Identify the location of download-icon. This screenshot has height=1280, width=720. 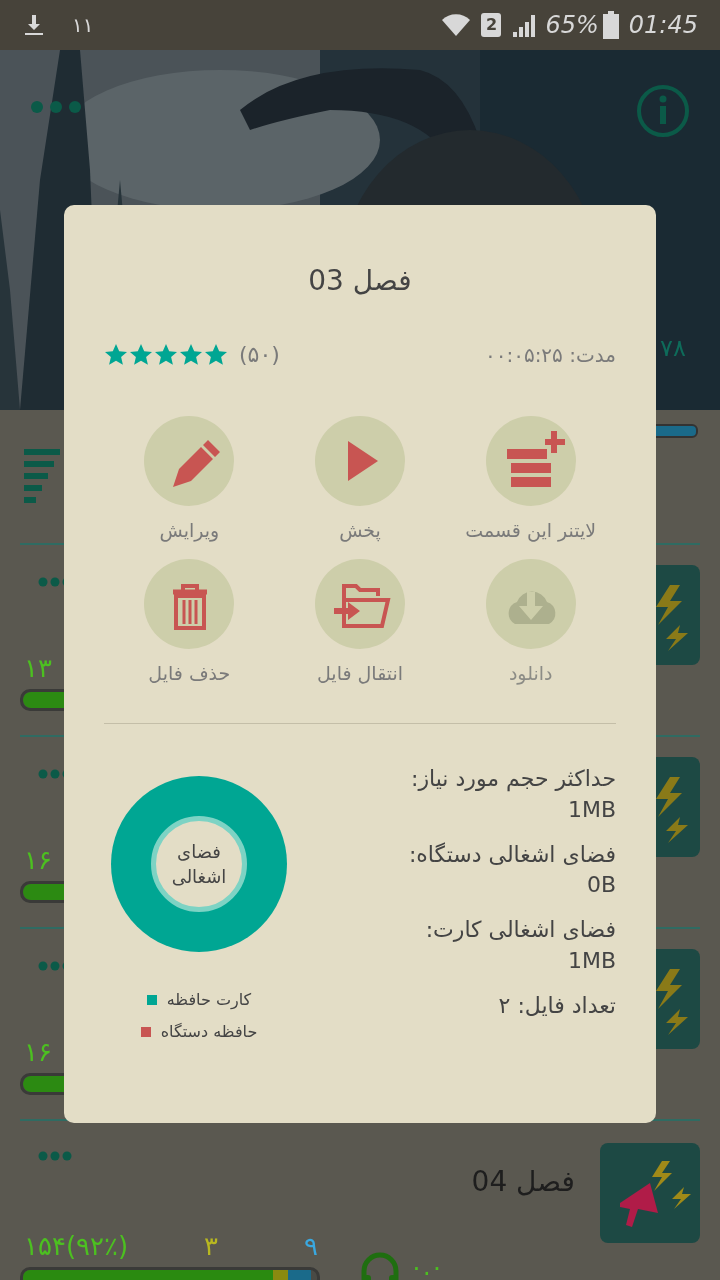
(34, 25).